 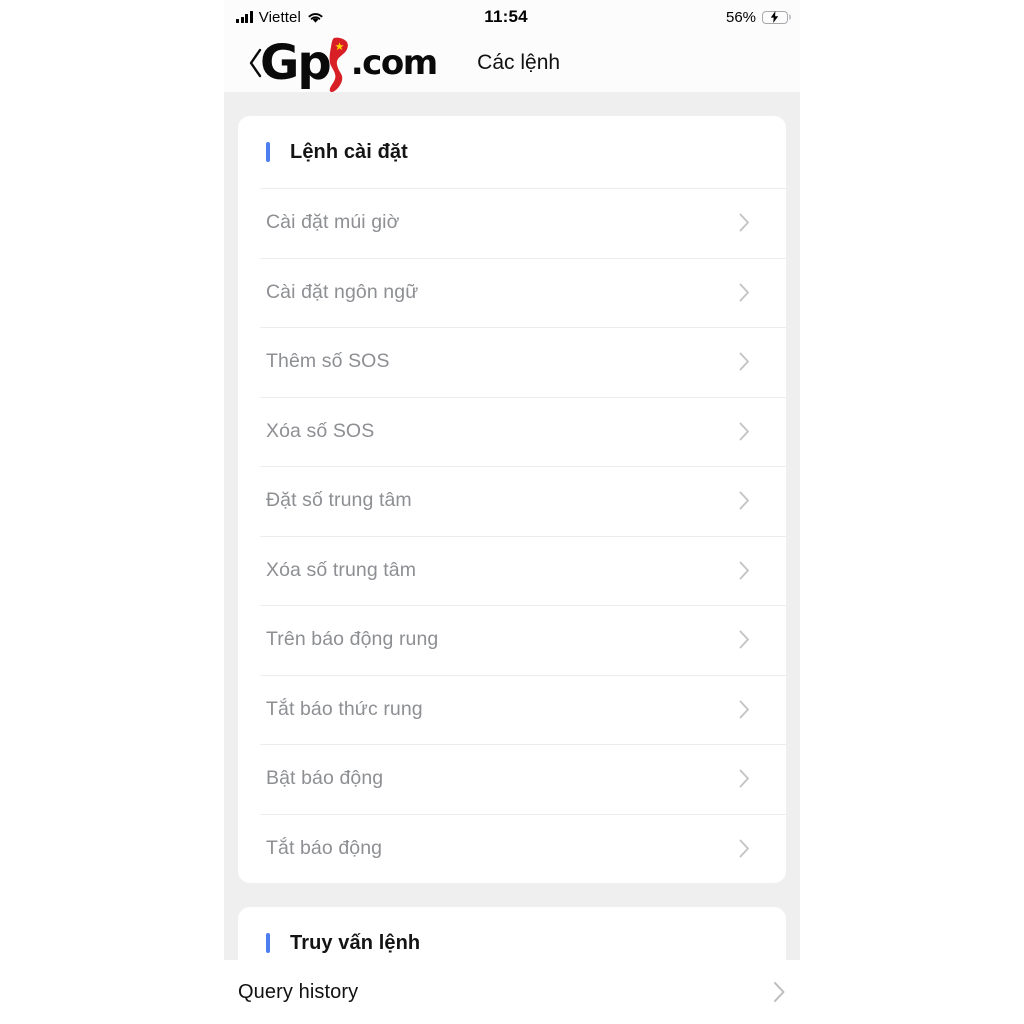 What do you see at coordinates (320, 430) in the screenshot?
I see `command-label: Xóa số SOS` at bounding box center [320, 430].